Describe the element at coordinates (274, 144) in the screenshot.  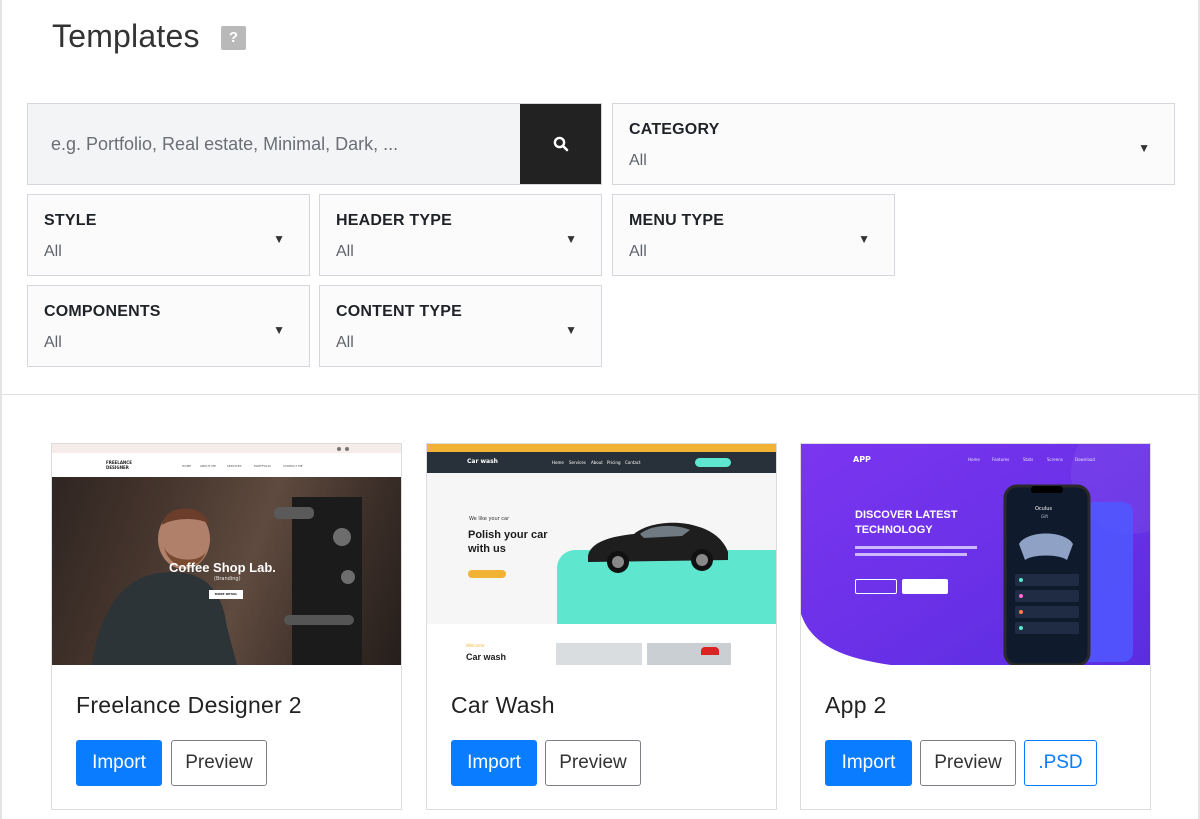
I see `search-input` at that location.